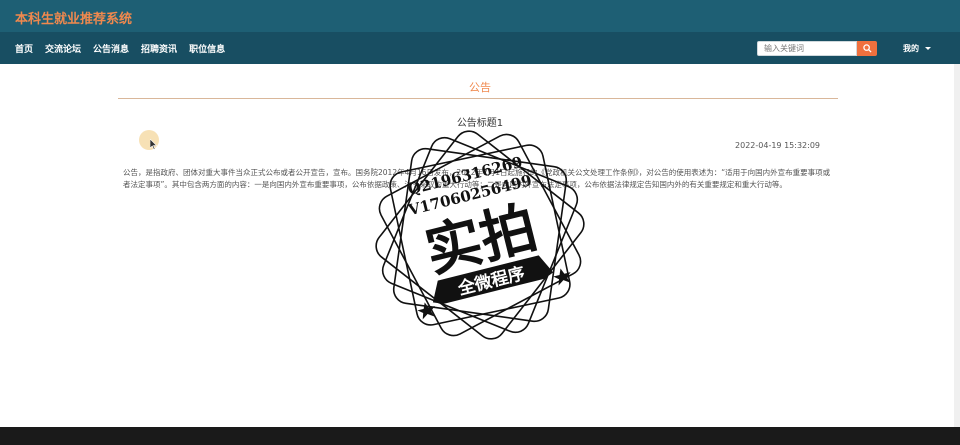  Describe the element at coordinates (807, 48) in the screenshot. I see `search-input` at that location.